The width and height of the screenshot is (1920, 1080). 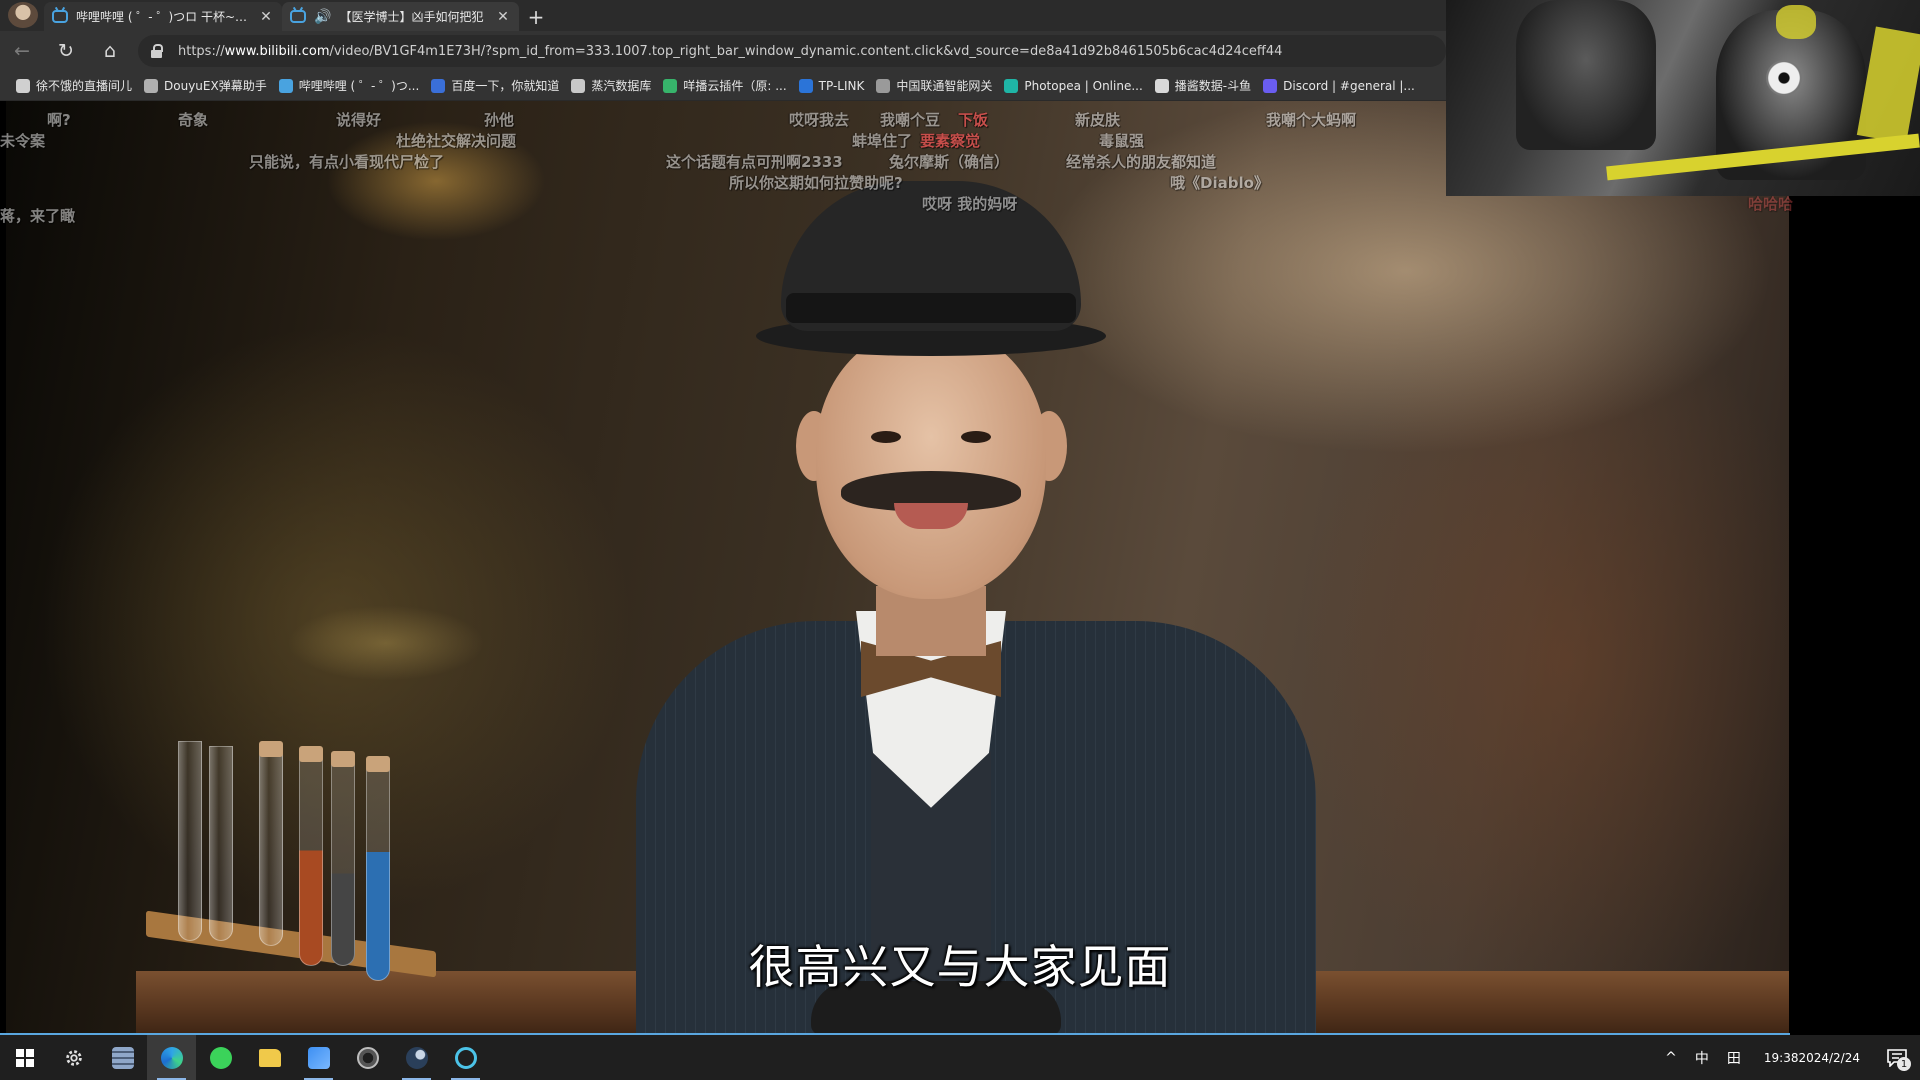 What do you see at coordinates (1098, 120) in the screenshot?
I see `danmaku-comment: 新皮肤` at bounding box center [1098, 120].